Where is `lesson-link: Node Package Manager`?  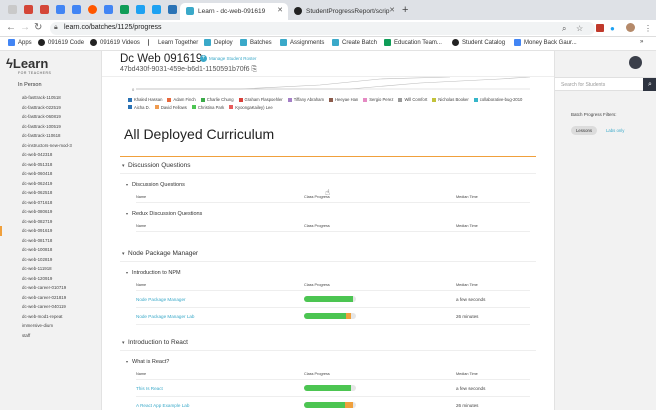 lesson-link: Node Package Manager is located at coordinates (161, 299).